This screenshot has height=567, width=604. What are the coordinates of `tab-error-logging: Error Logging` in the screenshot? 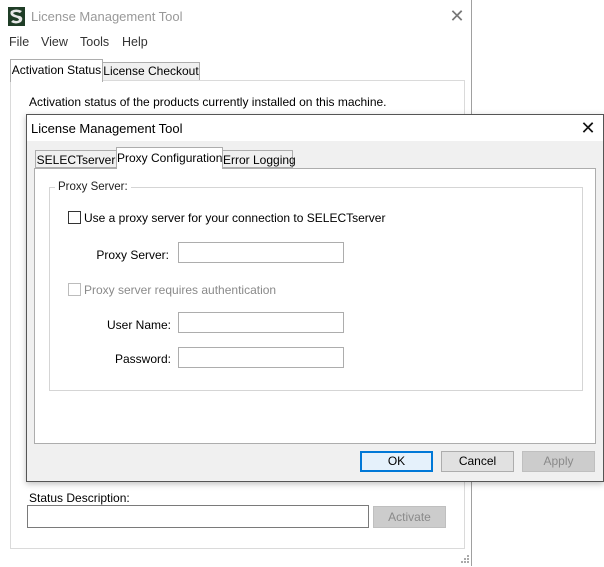 It's located at (259, 159).